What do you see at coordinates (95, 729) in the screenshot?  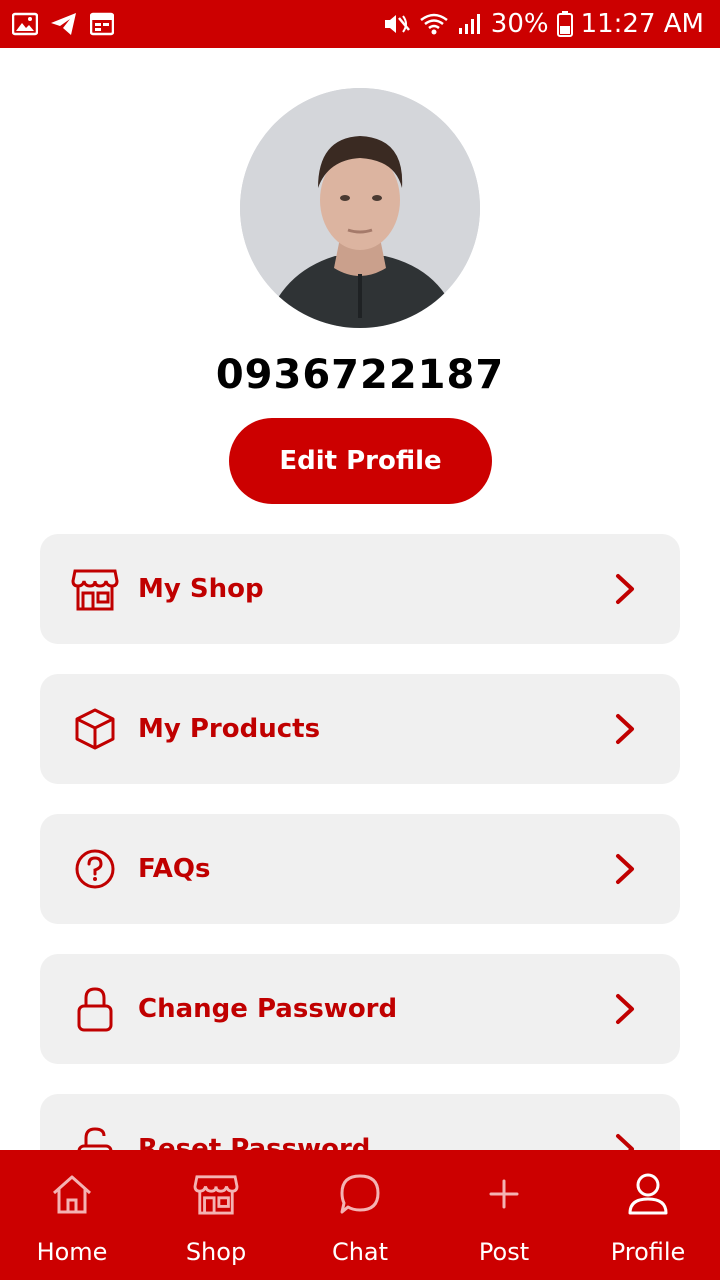 I see `box-icon` at bounding box center [95, 729].